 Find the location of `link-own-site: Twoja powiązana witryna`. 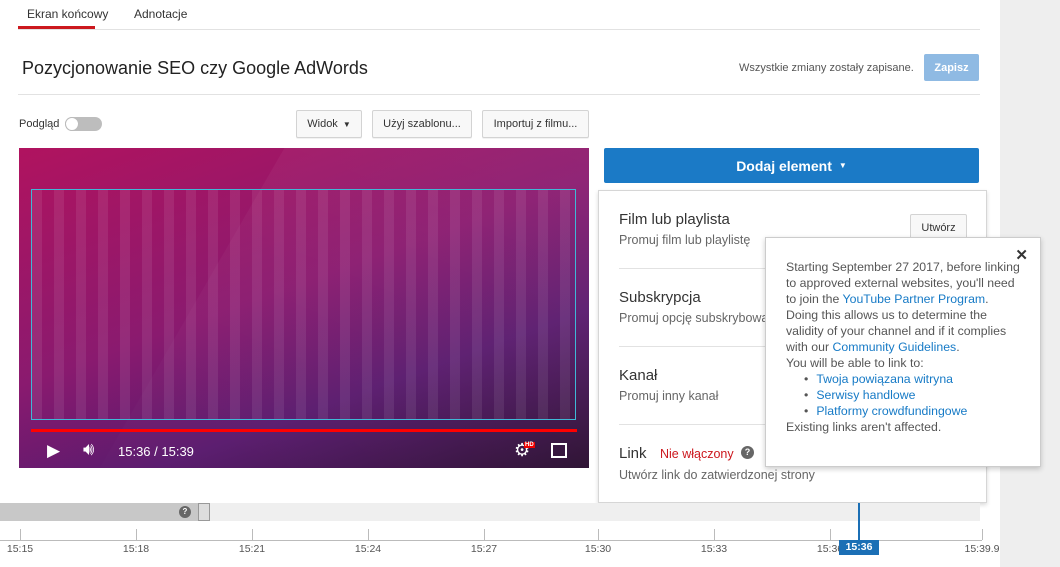

link-own-site: Twoja powiązana witryna is located at coordinates (884, 379).